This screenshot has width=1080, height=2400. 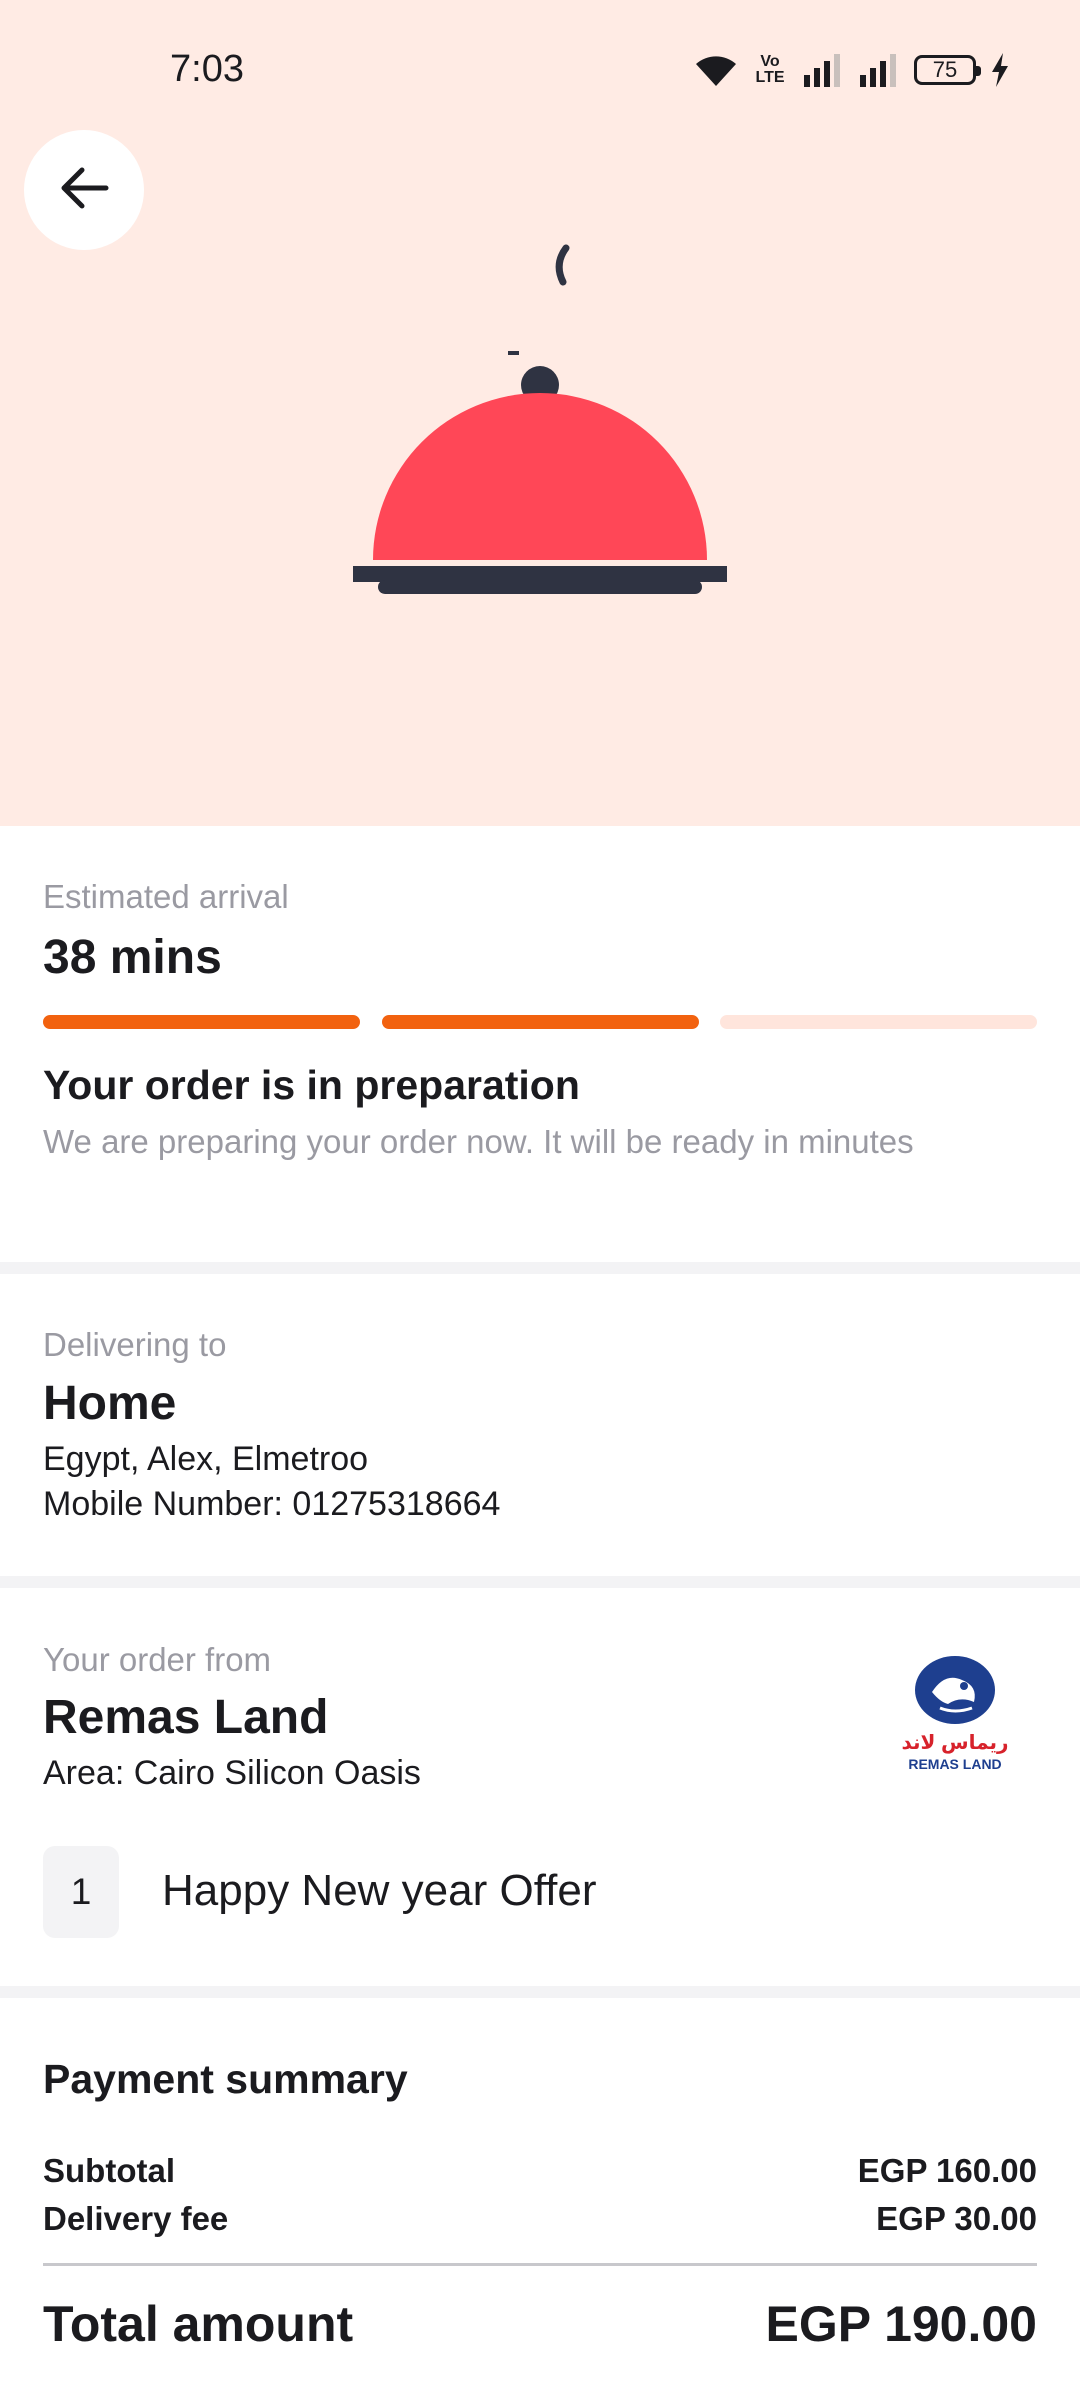 I want to click on wifi-icon, so click(x=716, y=70).